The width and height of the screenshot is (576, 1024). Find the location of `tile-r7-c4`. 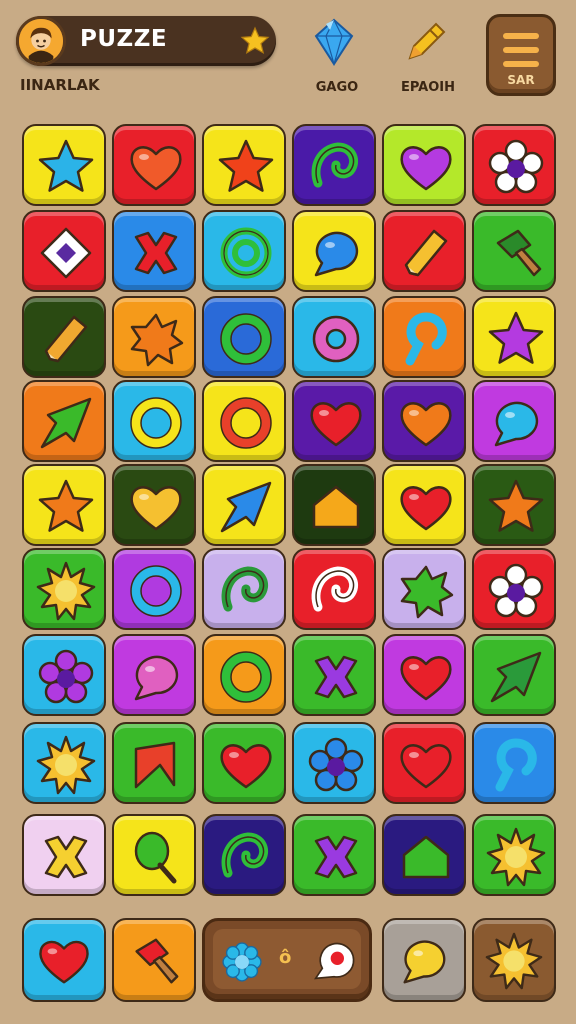

tile-r7-c4 is located at coordinates (334, 675).